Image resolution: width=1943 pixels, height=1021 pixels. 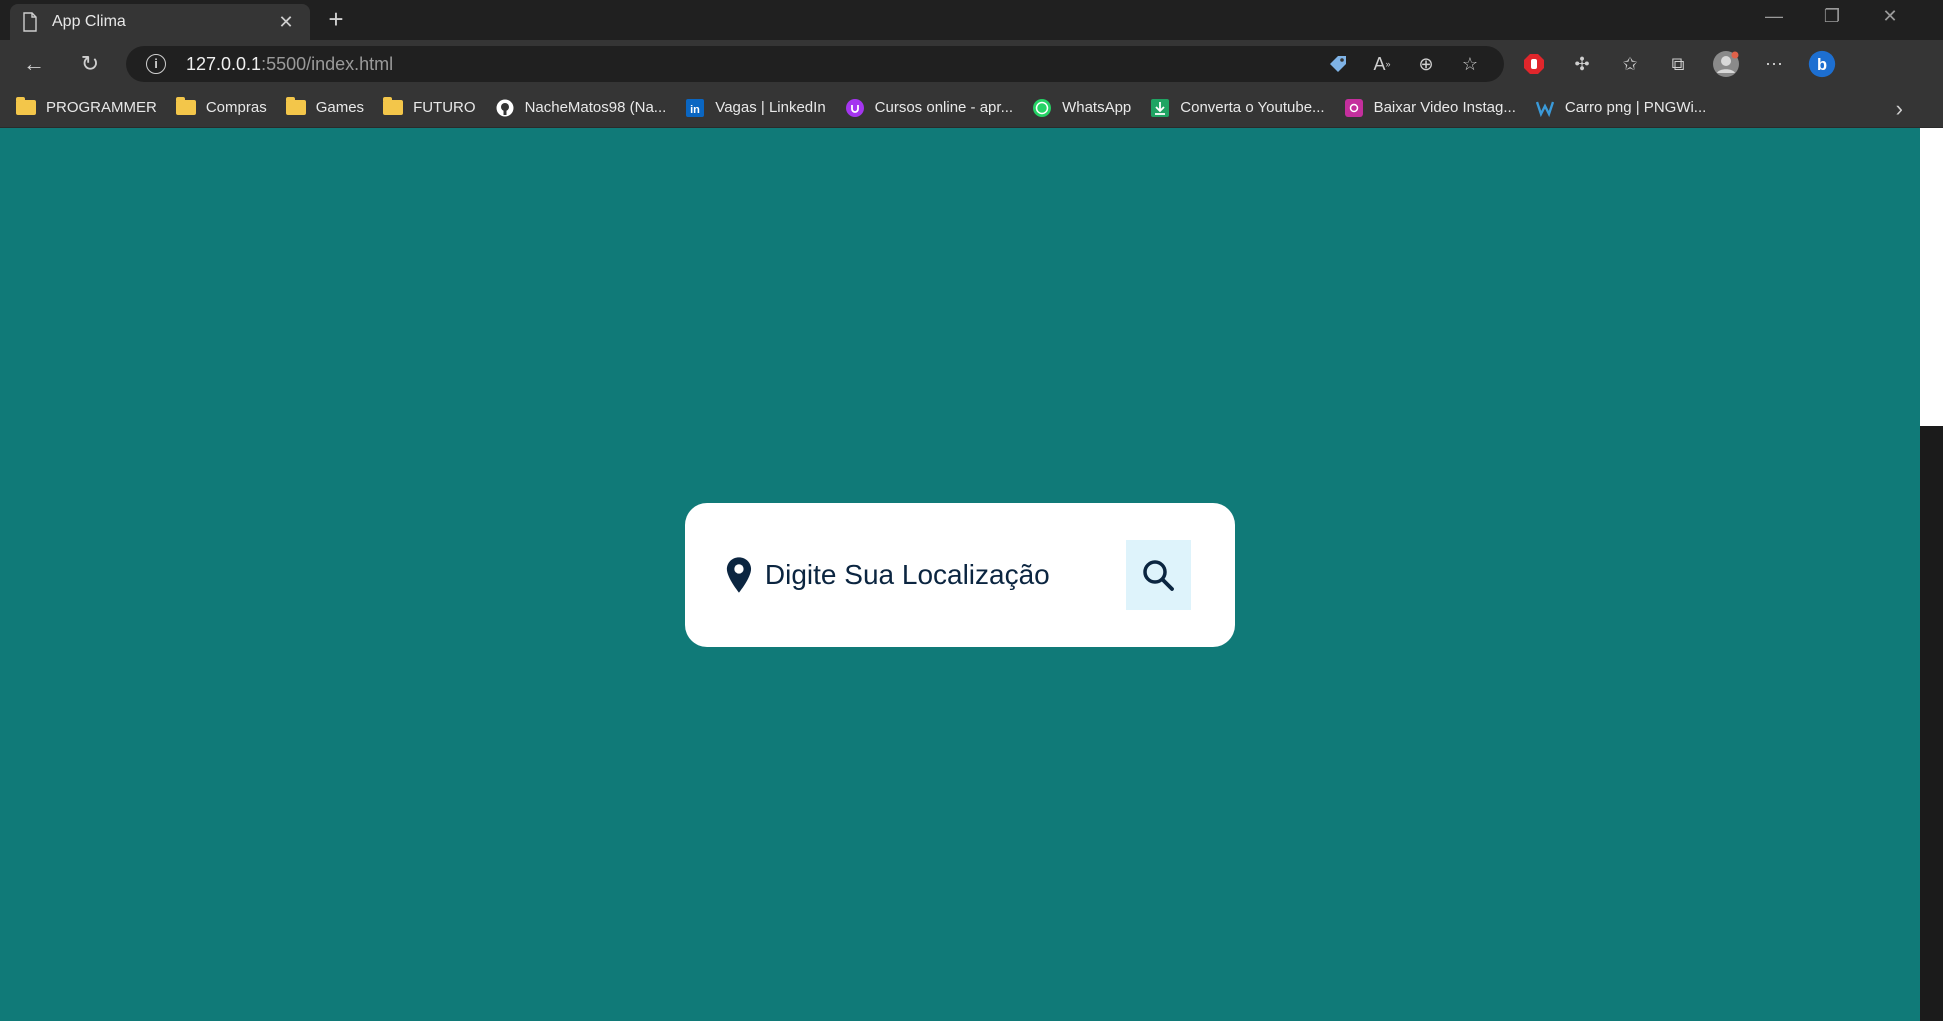 What do you see at coordinates (1534, 64) in the screenshot?
I see `adblock-extension-icon` at bounding box center [1534, 64].